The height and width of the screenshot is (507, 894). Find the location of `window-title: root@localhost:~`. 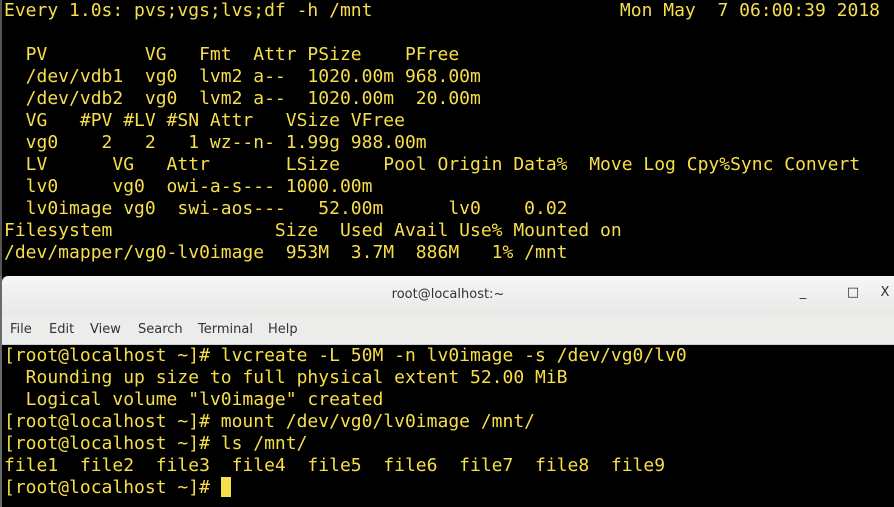

window-title: root@localhost:~ is located at coordinates (448, 294).